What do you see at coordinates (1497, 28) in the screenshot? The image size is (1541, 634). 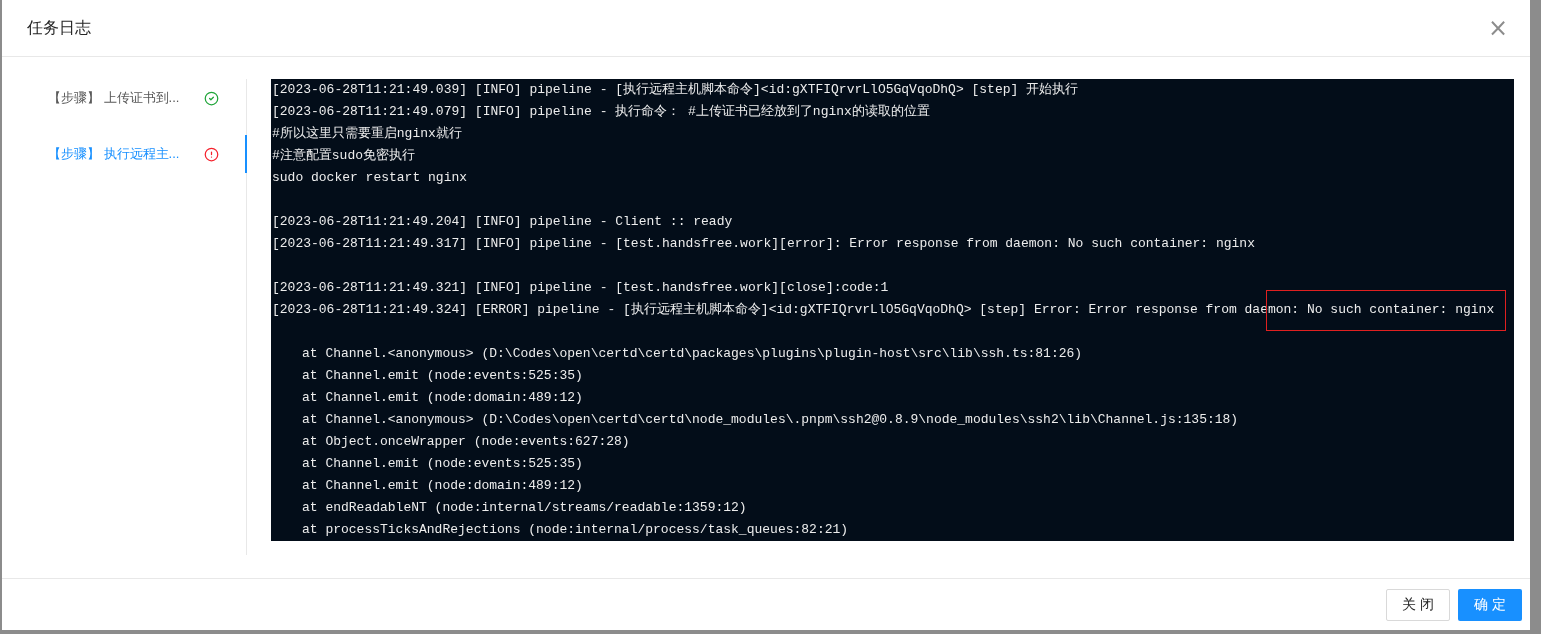 I see `close-button: ×` at bounding box center [1497, 28].